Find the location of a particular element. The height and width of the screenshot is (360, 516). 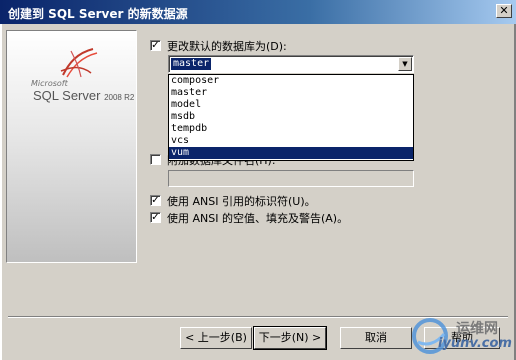

logo-brand: Microsoft is located at coordinates (49, 83).